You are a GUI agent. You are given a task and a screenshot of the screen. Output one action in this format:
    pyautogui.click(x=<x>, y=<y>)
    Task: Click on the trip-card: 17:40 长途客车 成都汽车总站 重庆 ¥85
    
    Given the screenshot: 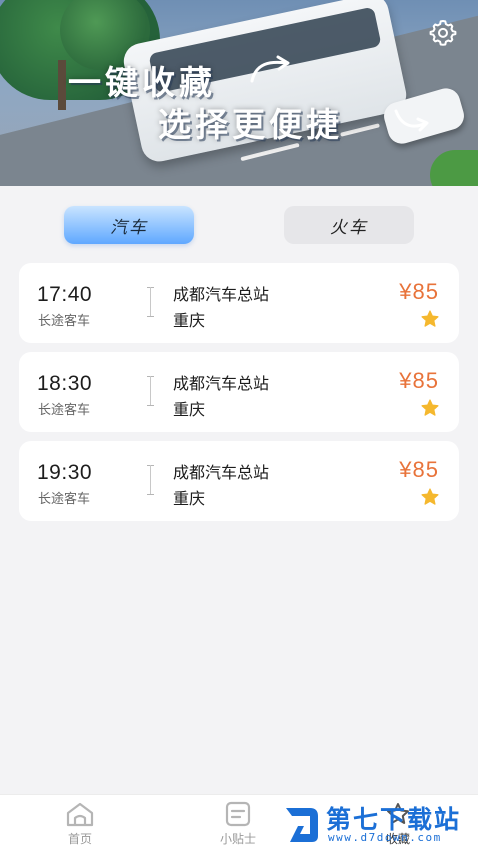 What is the action you would take?
    pyautogui.click(x=239, y=303)
    